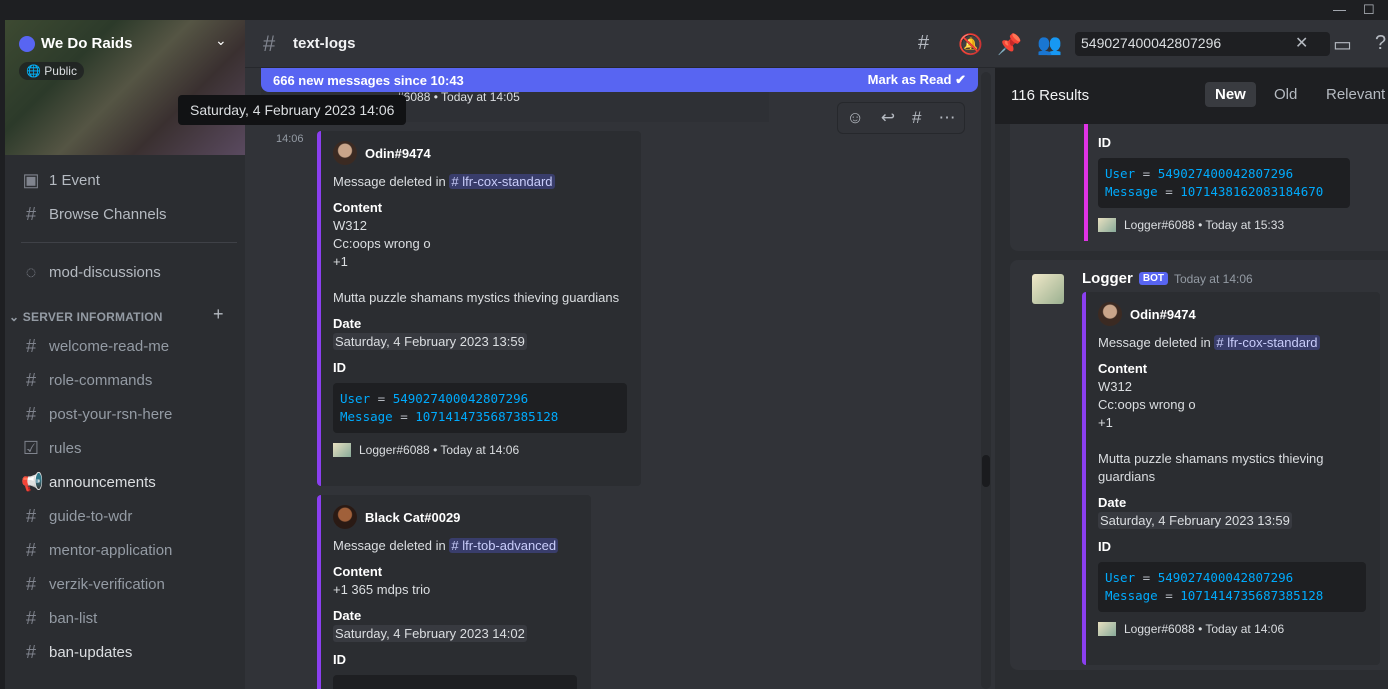 The width and height of the screenshot is (1388, 689). Describe the element at coordinates (455, 682) in the screenshot. I see `id-code-block` at that location.